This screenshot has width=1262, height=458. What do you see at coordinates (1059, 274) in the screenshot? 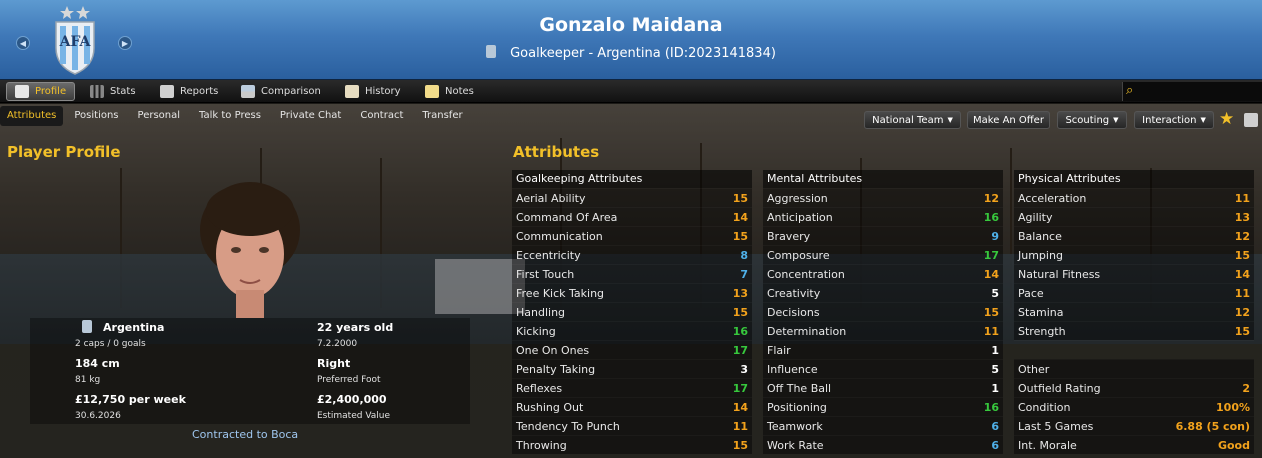
I see `attribute-name: Natural Fitness` at bounding box center [1059, 274].